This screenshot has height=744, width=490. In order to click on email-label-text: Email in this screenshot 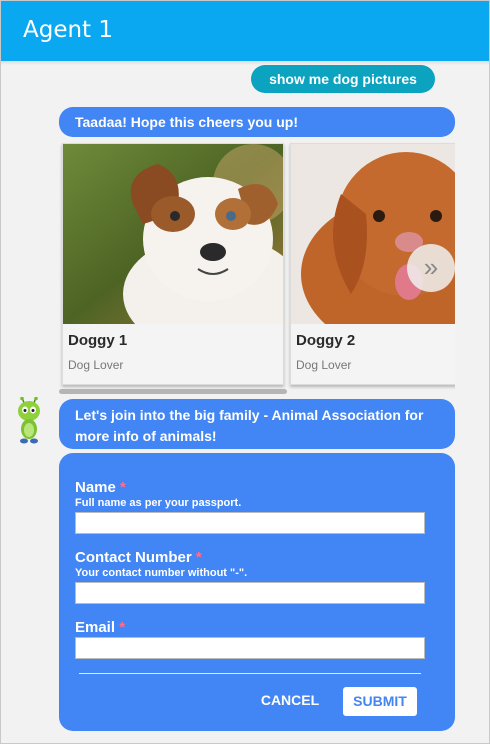, I will do `click(95, 627)`.